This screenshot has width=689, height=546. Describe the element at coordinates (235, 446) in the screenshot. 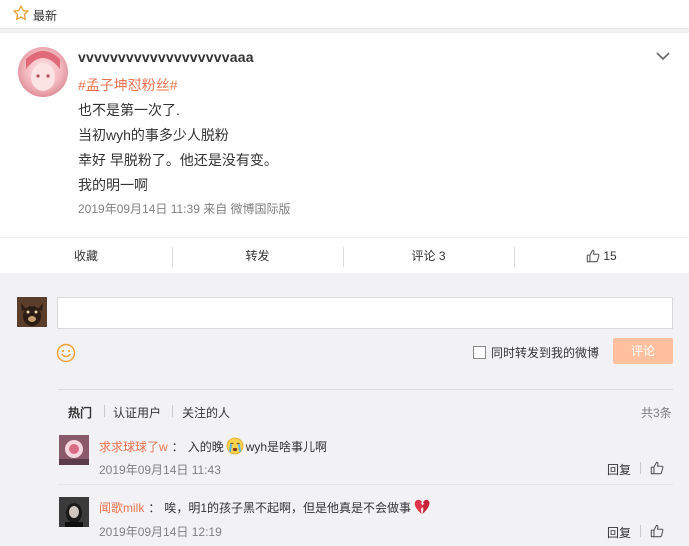

I see `crying-face-icon` at that location.